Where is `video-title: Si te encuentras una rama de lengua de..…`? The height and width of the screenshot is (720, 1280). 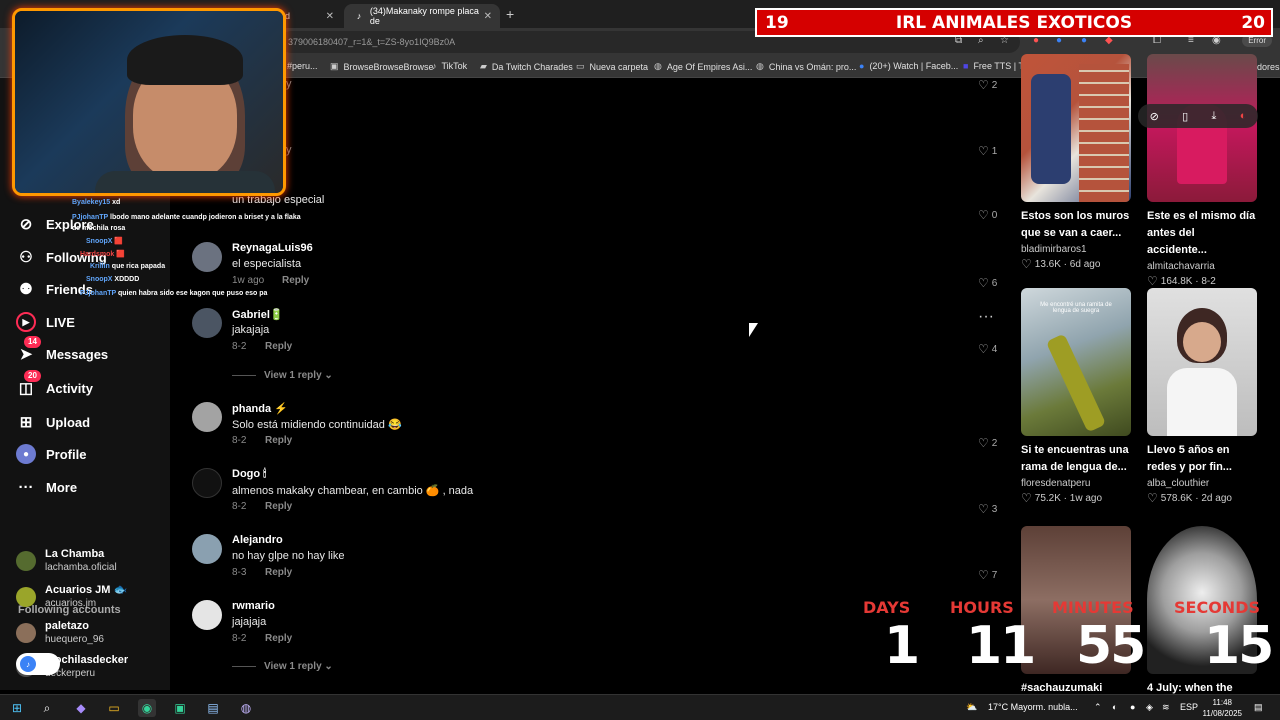 video-title: Si te encuentras una rama de lengua de..… is located at coordinates (1076, 459).